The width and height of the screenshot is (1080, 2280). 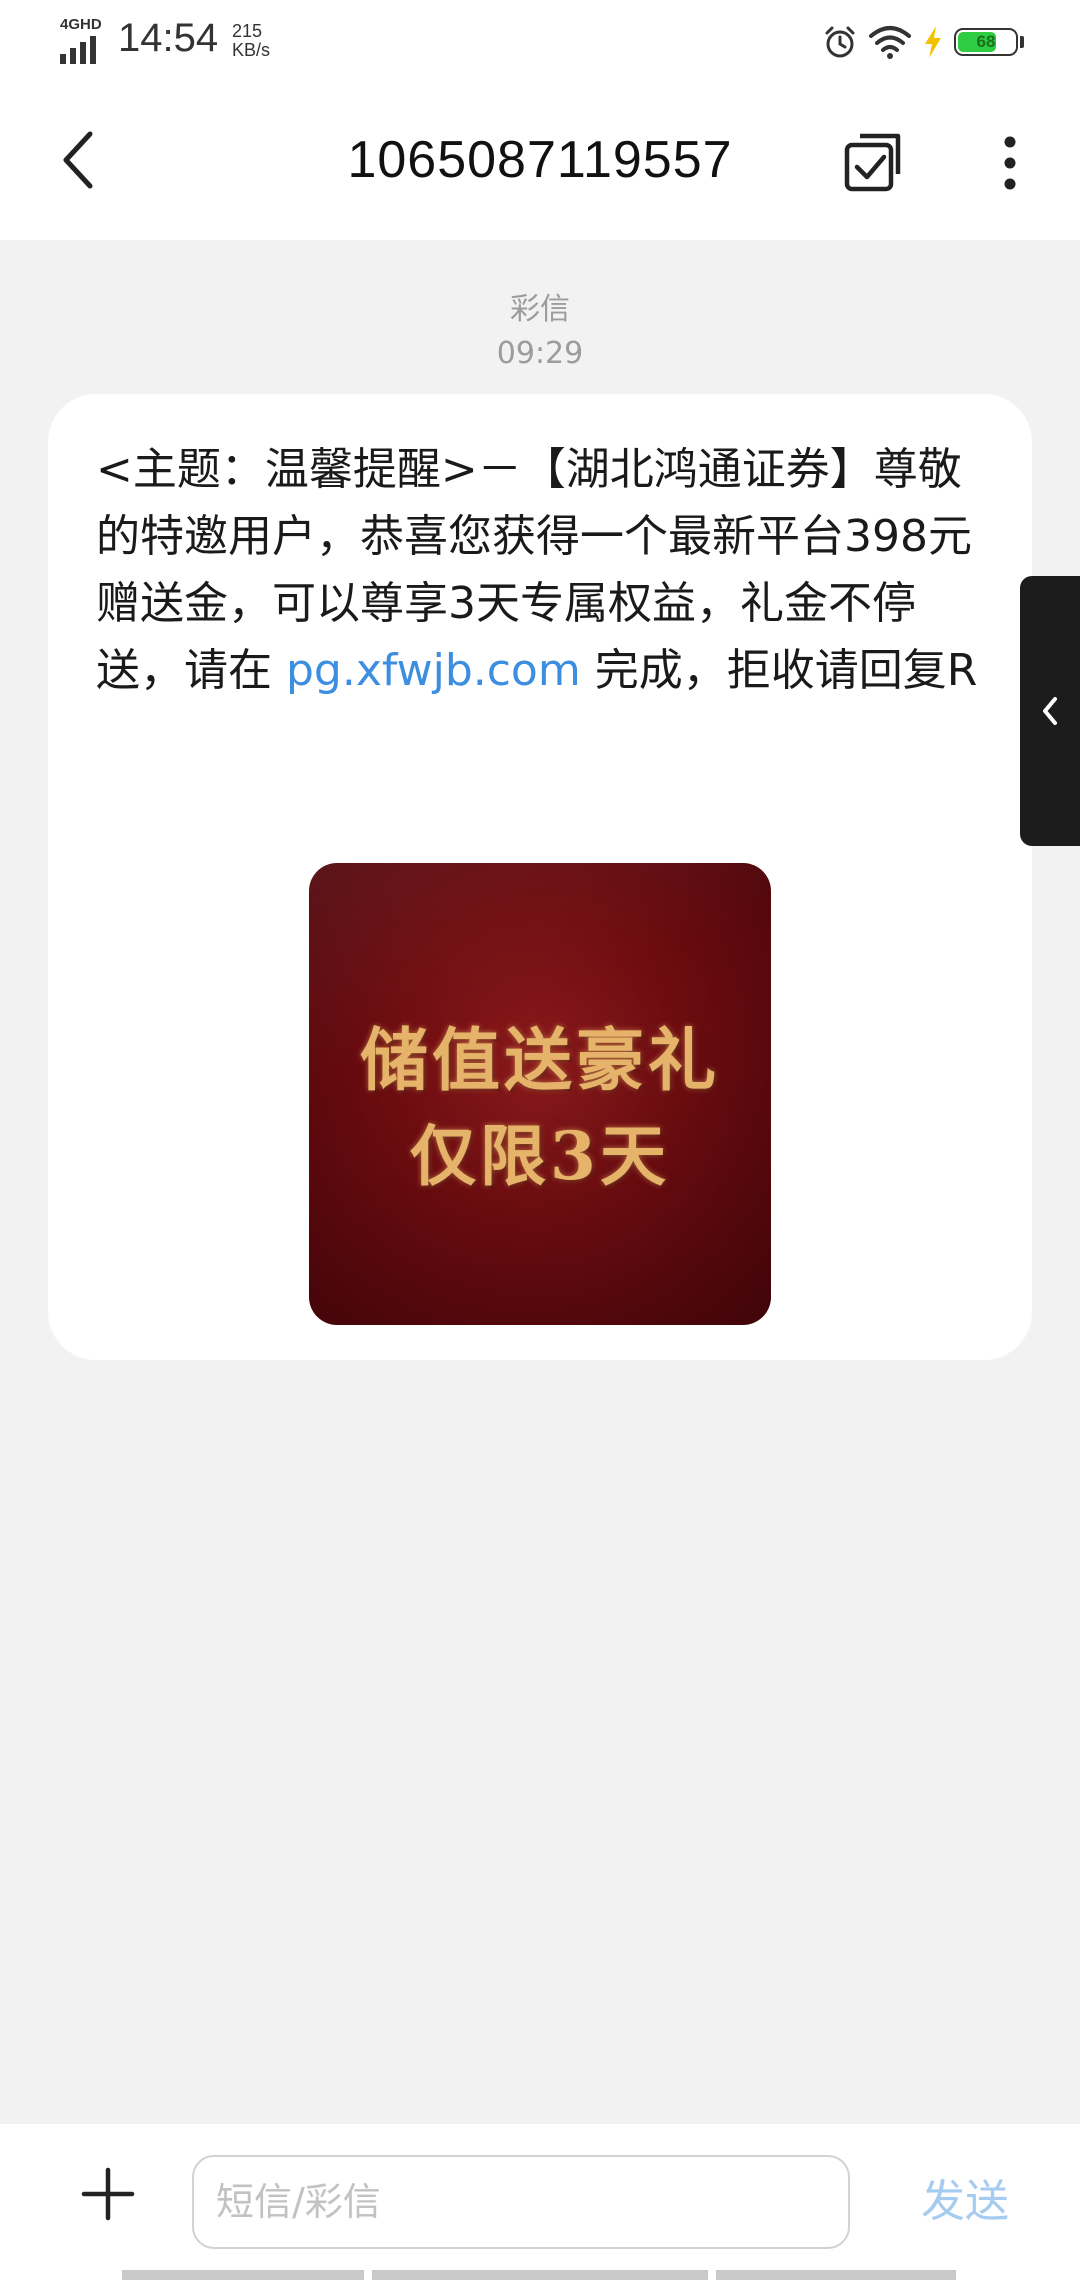 What do you see at coordinates (247, 31) in the screenshot?
I see `network-speed-value: 215` at bounding box center [247, 31].